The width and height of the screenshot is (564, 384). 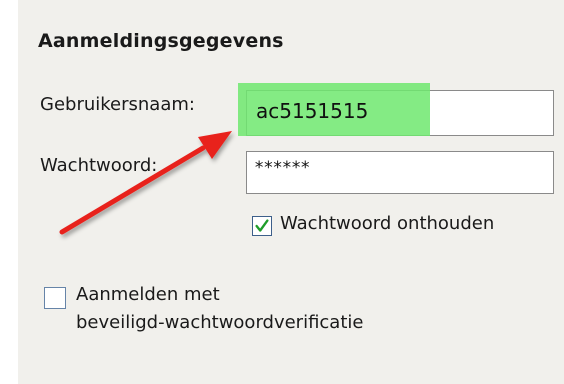 I want to click on username-value: ac5151515, so click(x=312, y=111).